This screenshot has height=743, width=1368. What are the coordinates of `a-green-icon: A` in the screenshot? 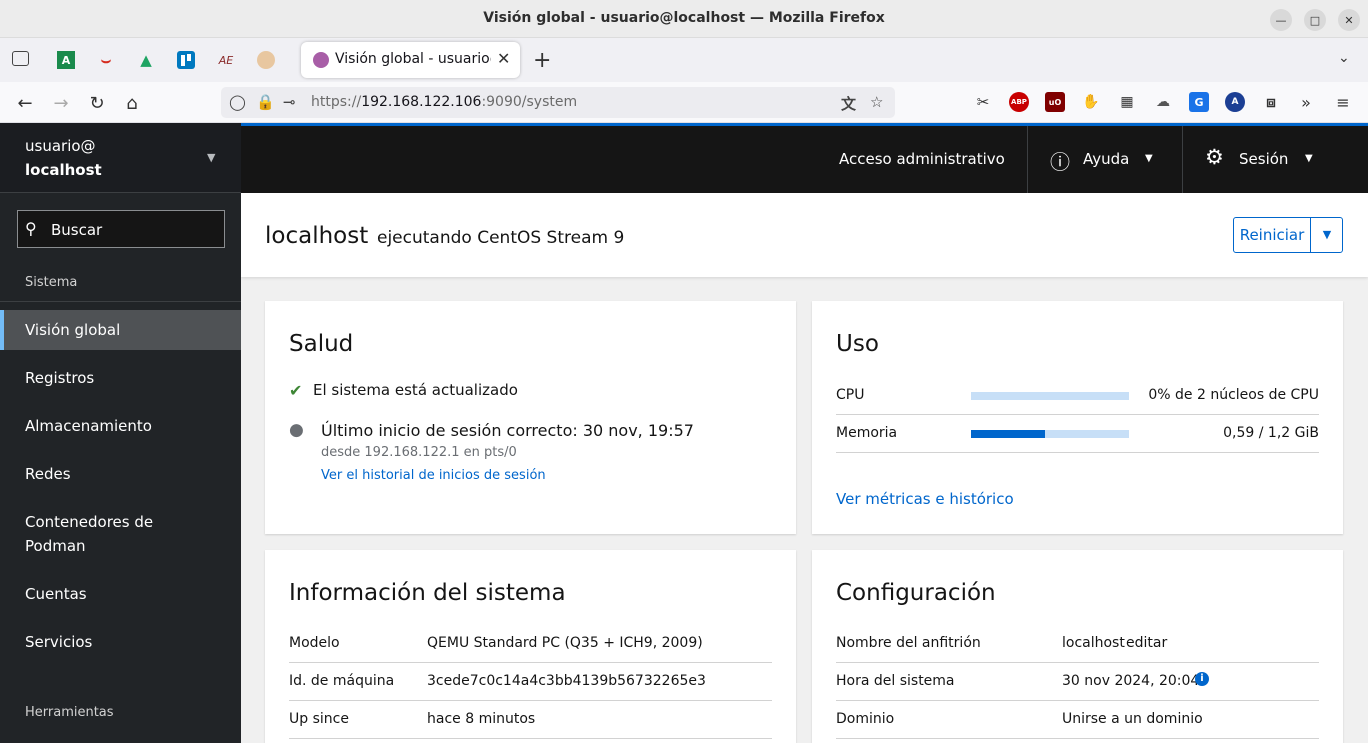 It's located at (66, 60).